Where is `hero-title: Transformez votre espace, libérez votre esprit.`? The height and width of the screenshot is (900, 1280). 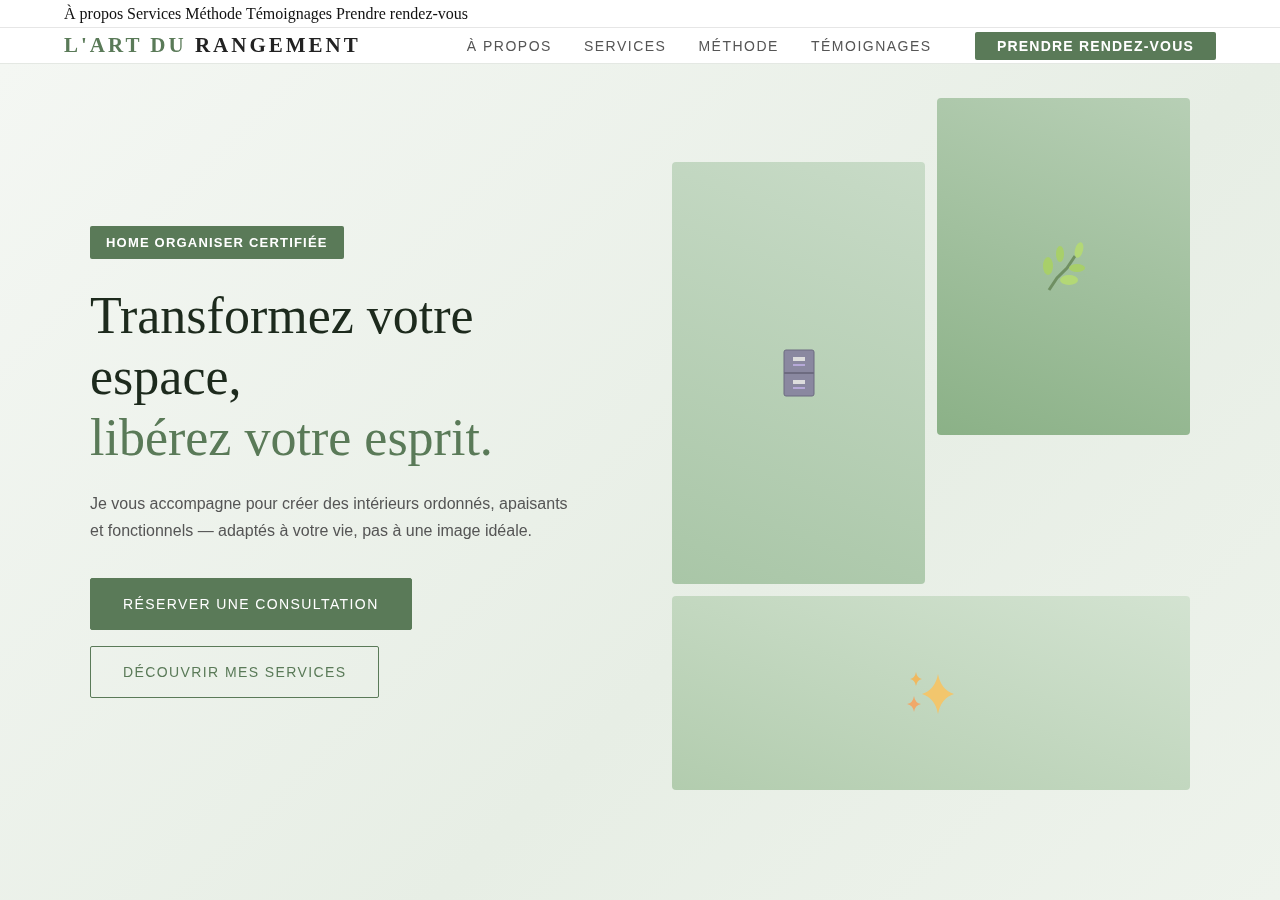
hero-title: Transformez votre espace, libérez votre esprit. is located at coordinates (292, 377).